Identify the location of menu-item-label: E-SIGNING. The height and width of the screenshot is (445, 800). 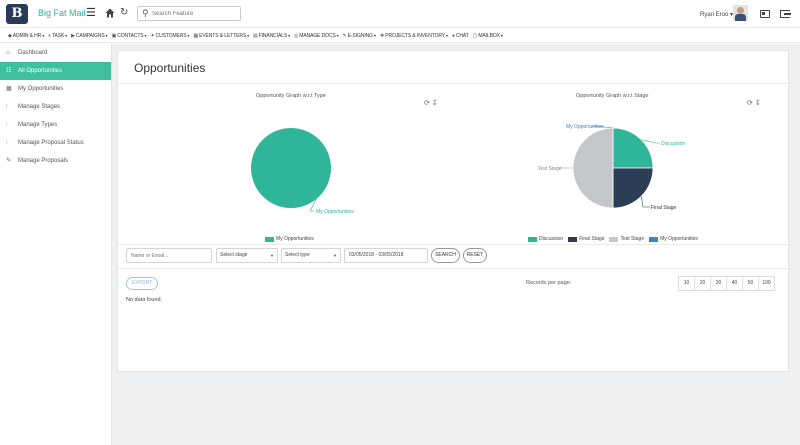
(360, 35).